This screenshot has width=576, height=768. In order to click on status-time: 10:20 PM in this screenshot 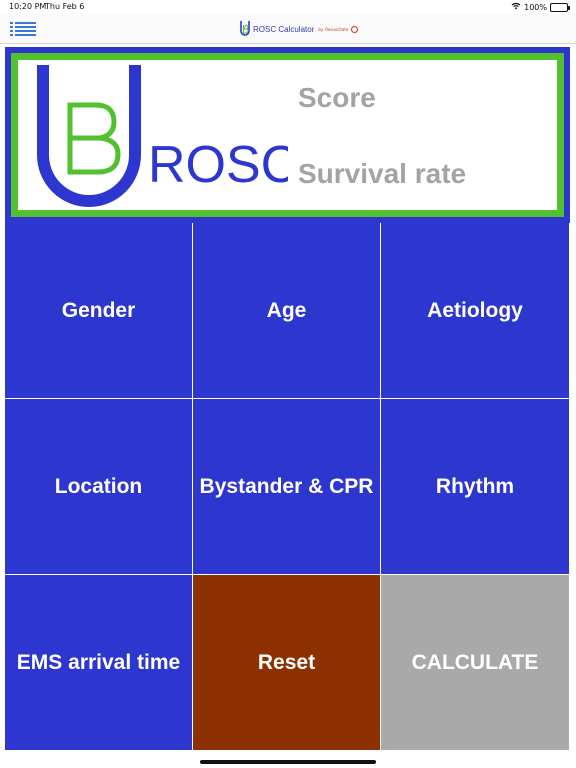, I will do `click(28, 6)`.